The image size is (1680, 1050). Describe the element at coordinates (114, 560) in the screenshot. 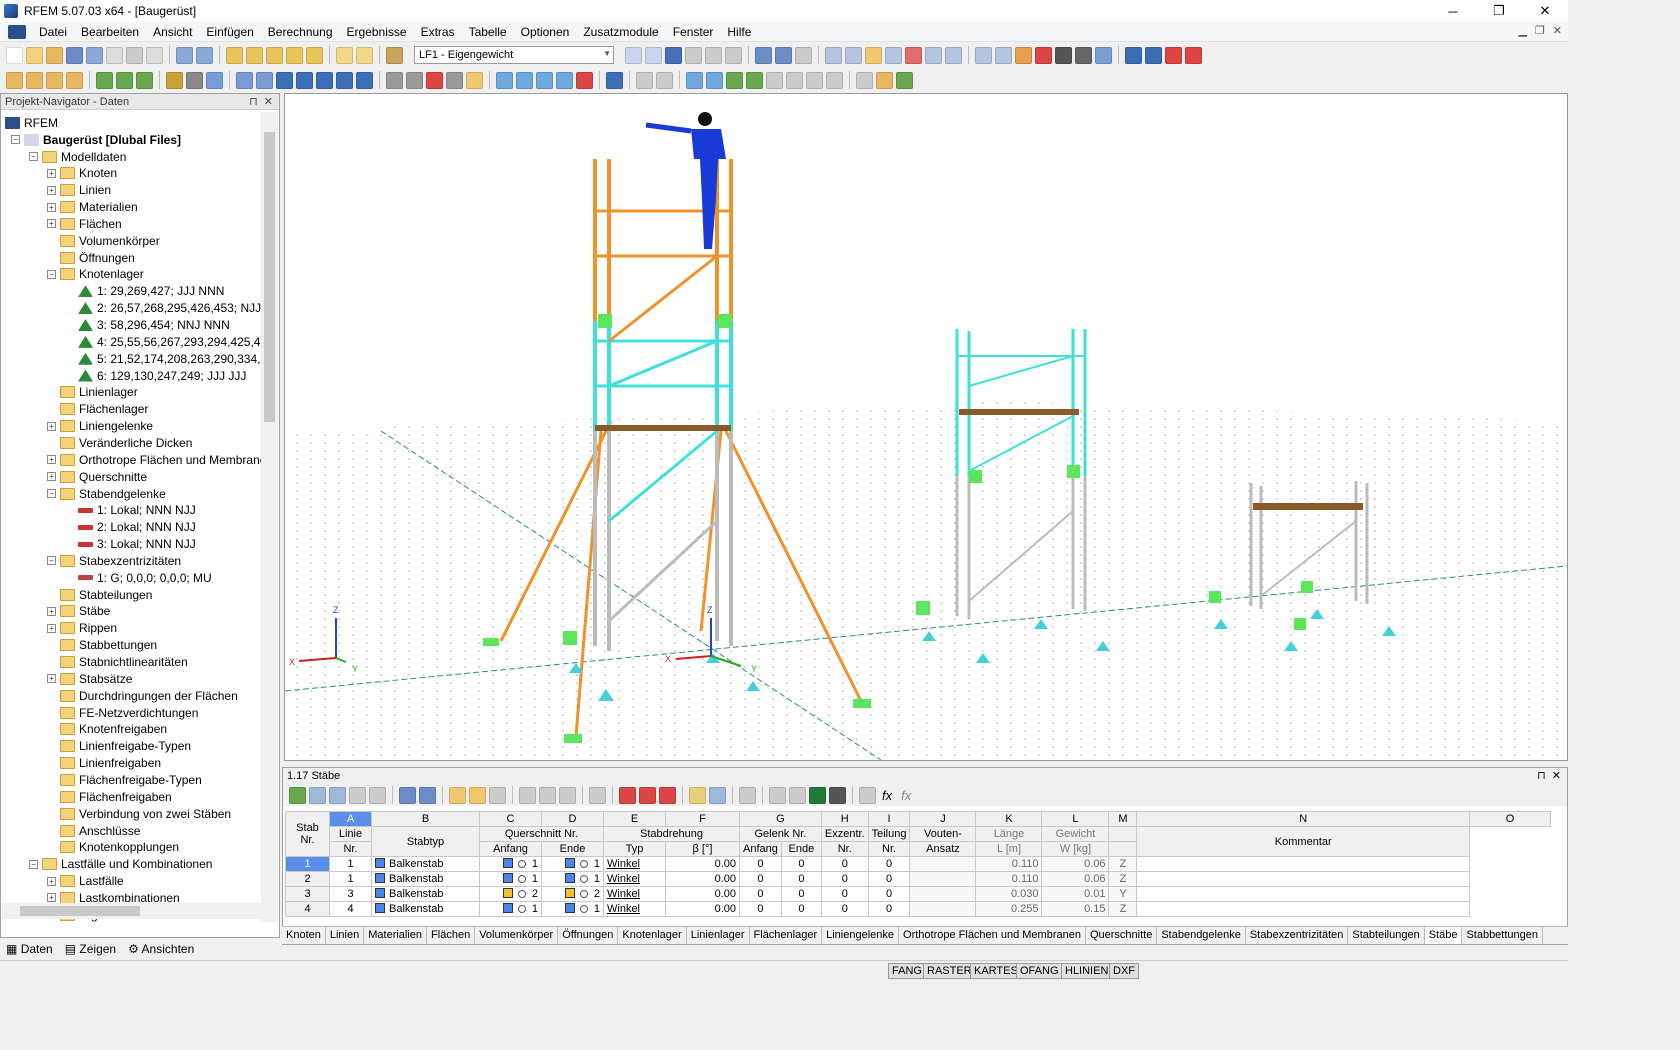

I see `tree-item: − Stabexzentrizitäten` at that location.